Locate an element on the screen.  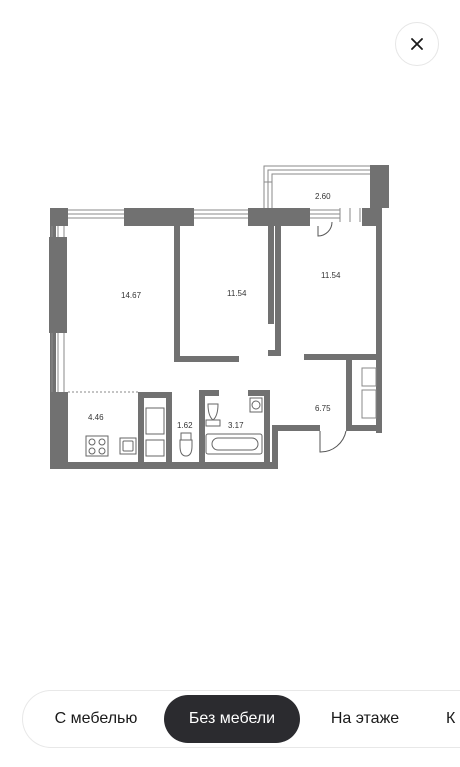
tab-without-furniture: Без мебели is located at coordinates (232, 719).